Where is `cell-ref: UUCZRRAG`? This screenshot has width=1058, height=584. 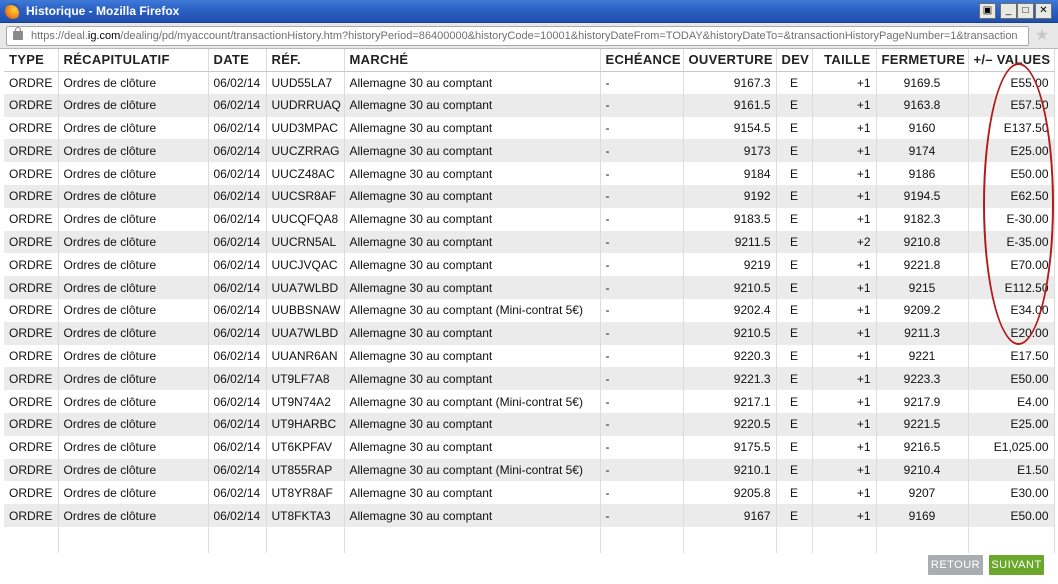 cell-ref: UUCZRRAG is located at coordinates (305, 151).